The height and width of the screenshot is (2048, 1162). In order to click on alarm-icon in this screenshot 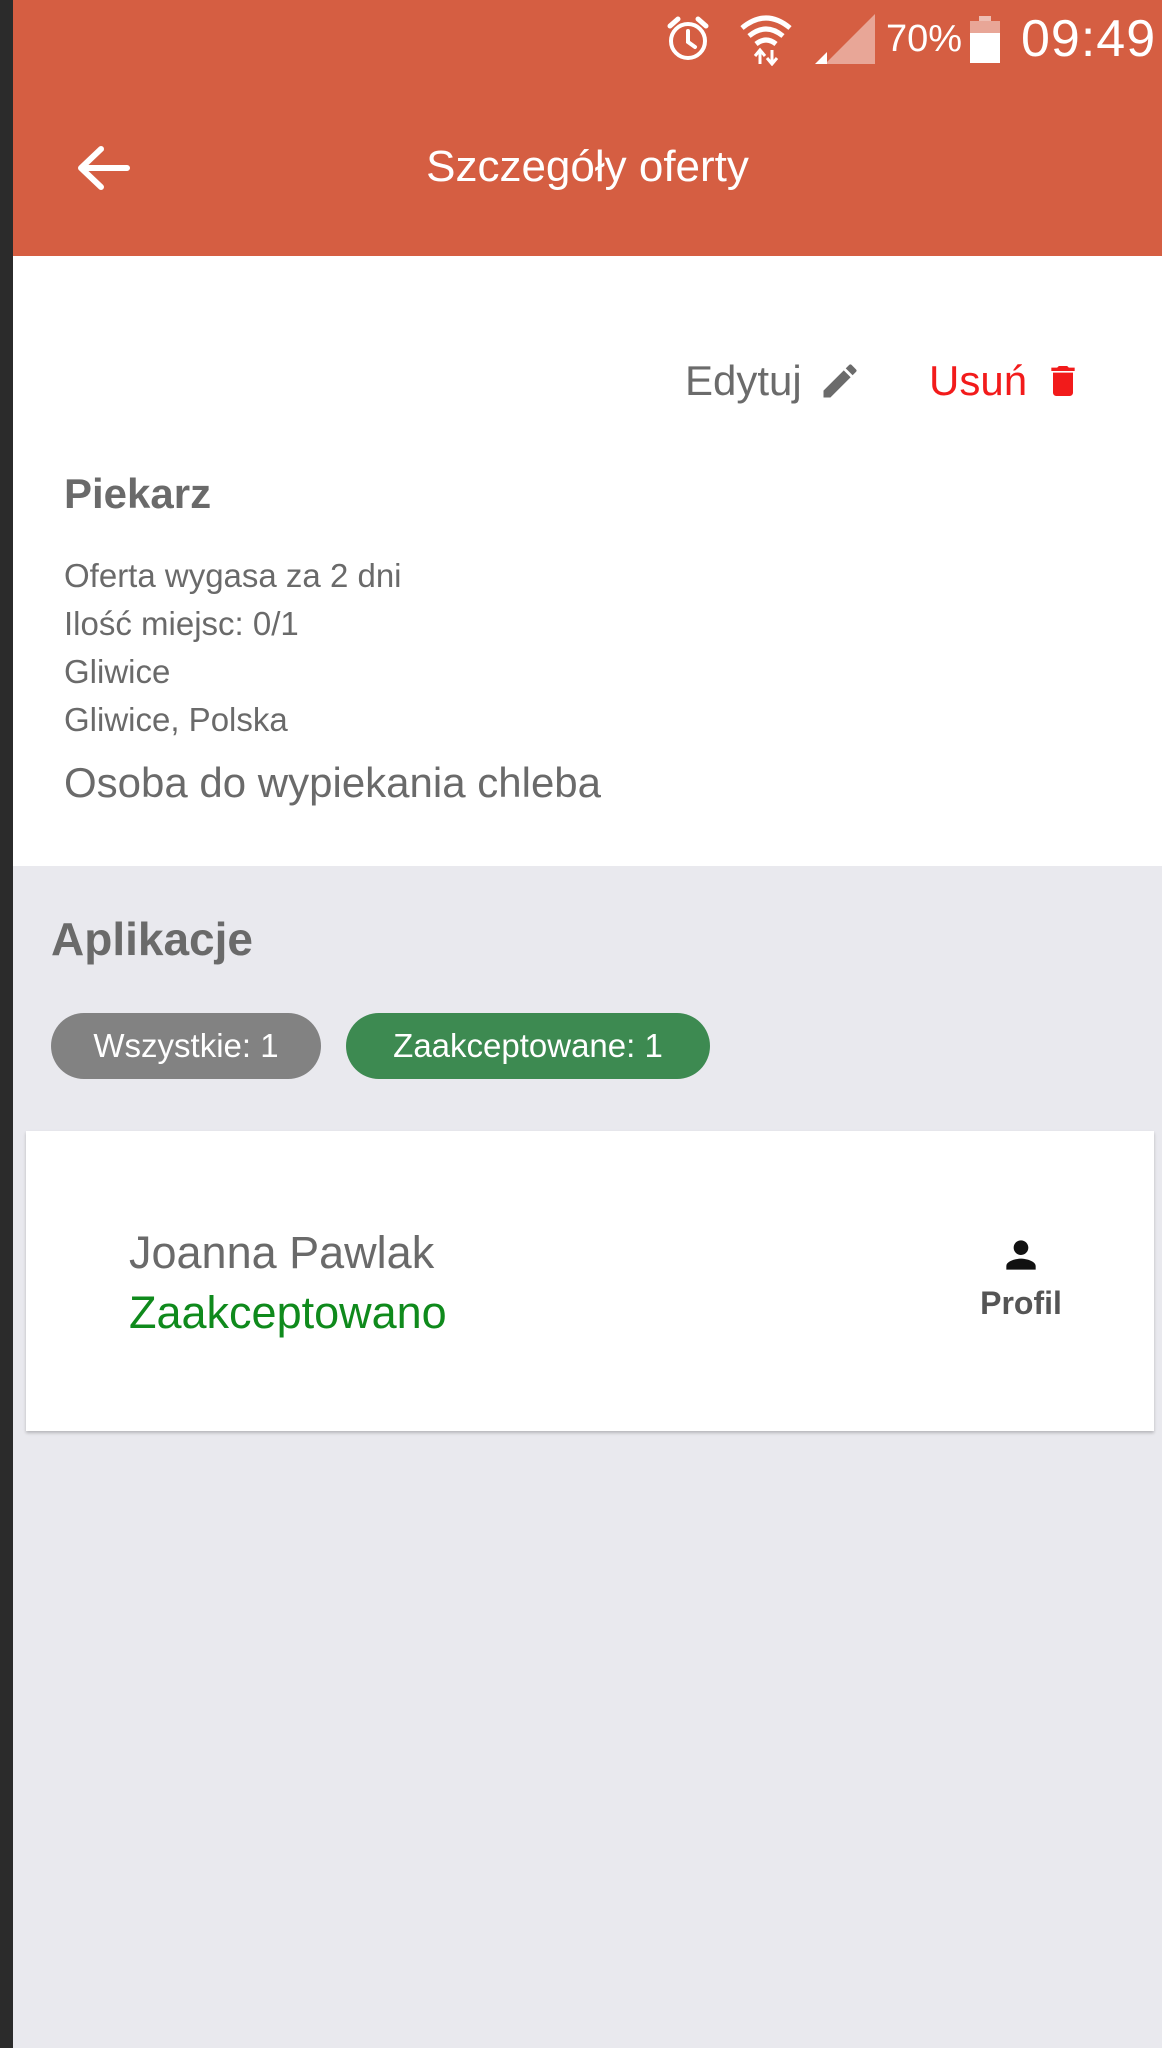, I will do `click(689, 39)`.